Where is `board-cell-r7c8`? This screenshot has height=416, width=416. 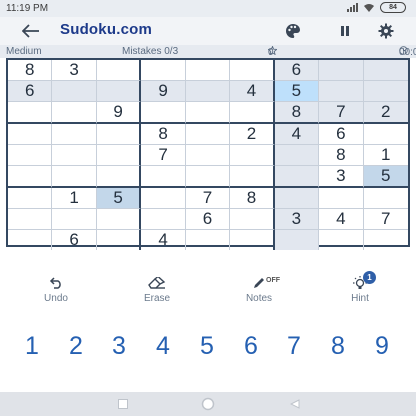 board-cell-r7c8 is located at coordinates (341, 198).